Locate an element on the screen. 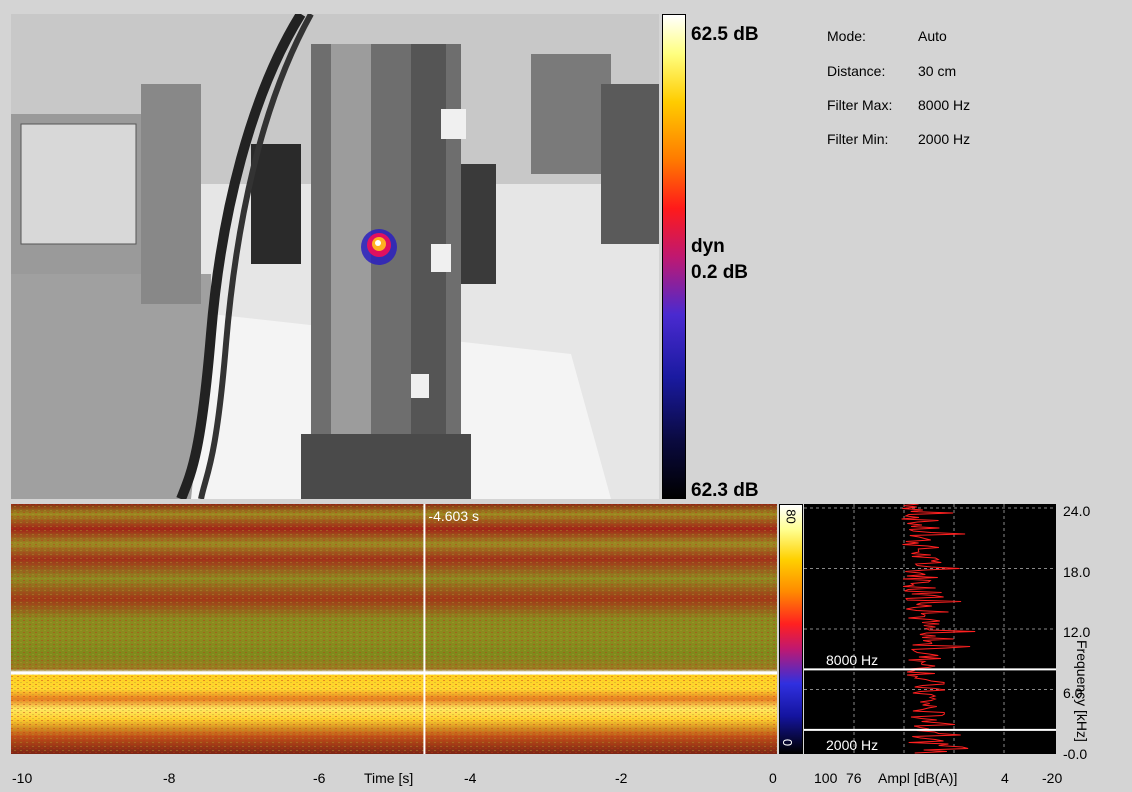 Image resolution: width=1132 pixels, height=792 pixels. info-filter-max-value: 8000 Hz is located at coordinates (944, 105).